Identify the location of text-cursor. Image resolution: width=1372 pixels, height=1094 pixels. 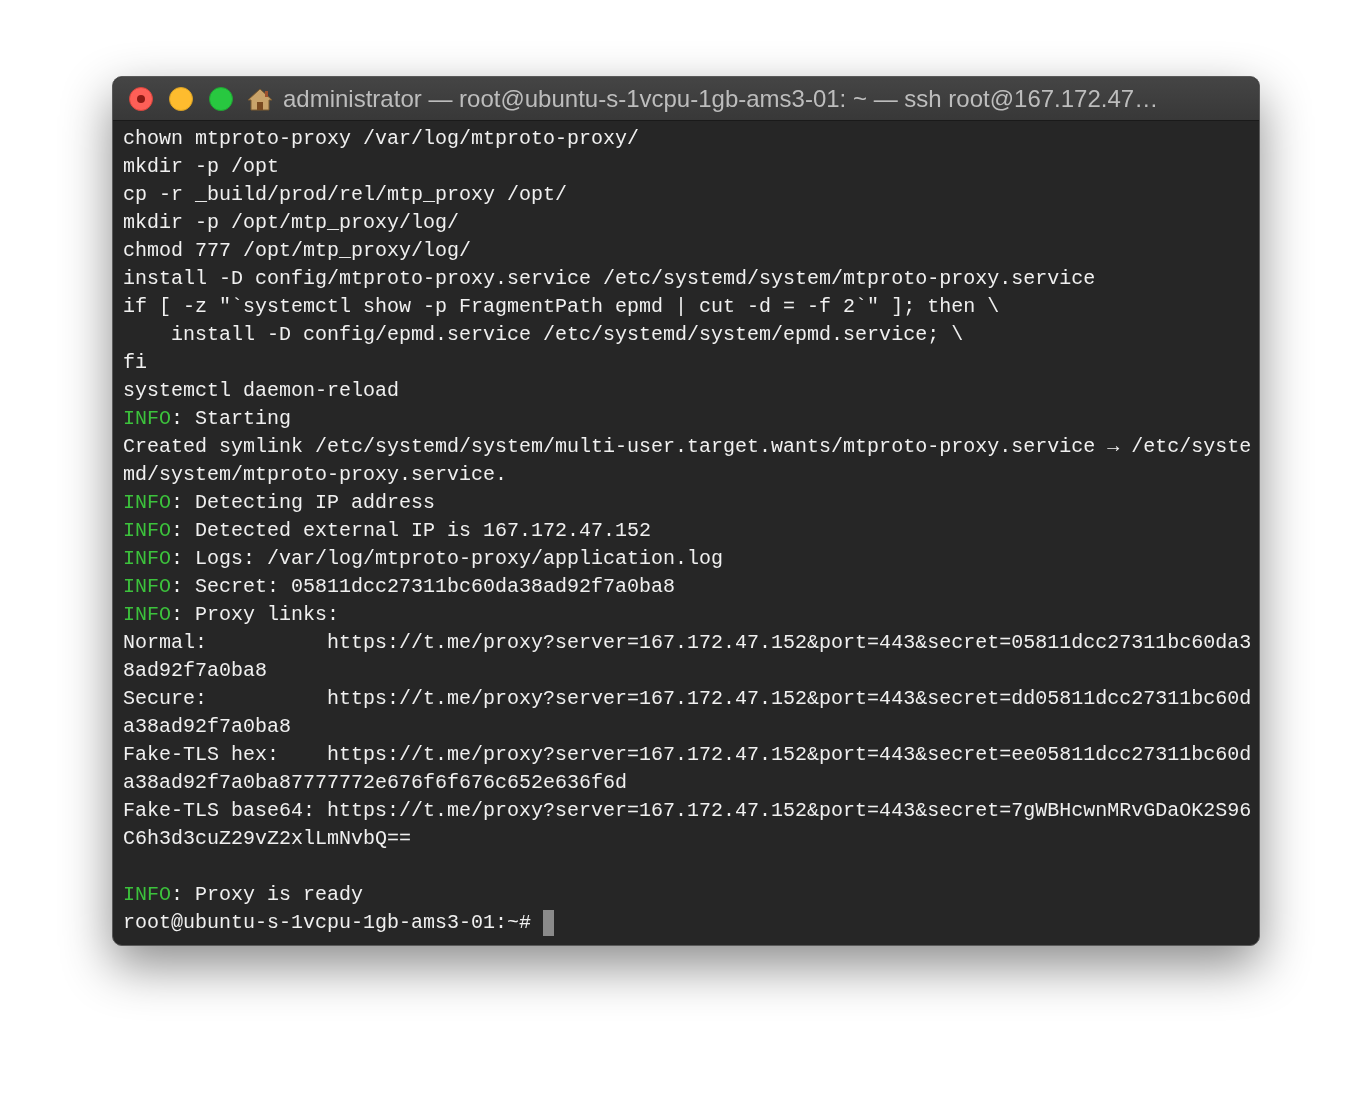
(549, 923).